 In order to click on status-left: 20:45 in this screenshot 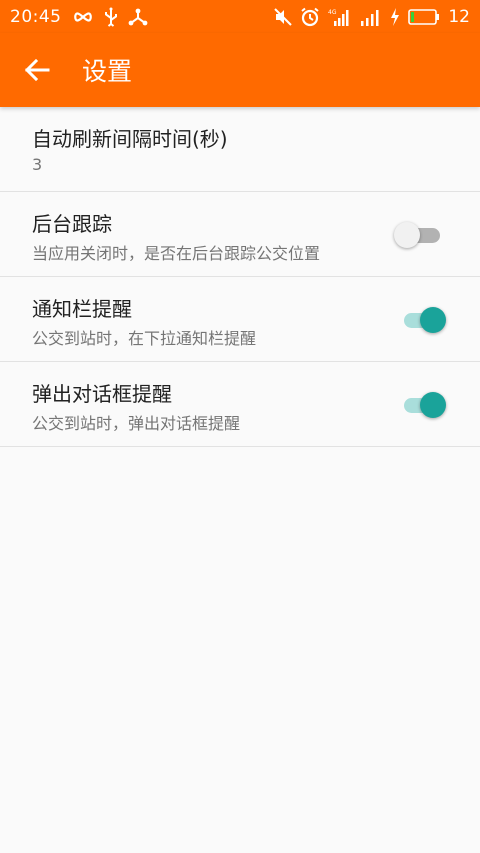, I will do `click(79, 17)`.